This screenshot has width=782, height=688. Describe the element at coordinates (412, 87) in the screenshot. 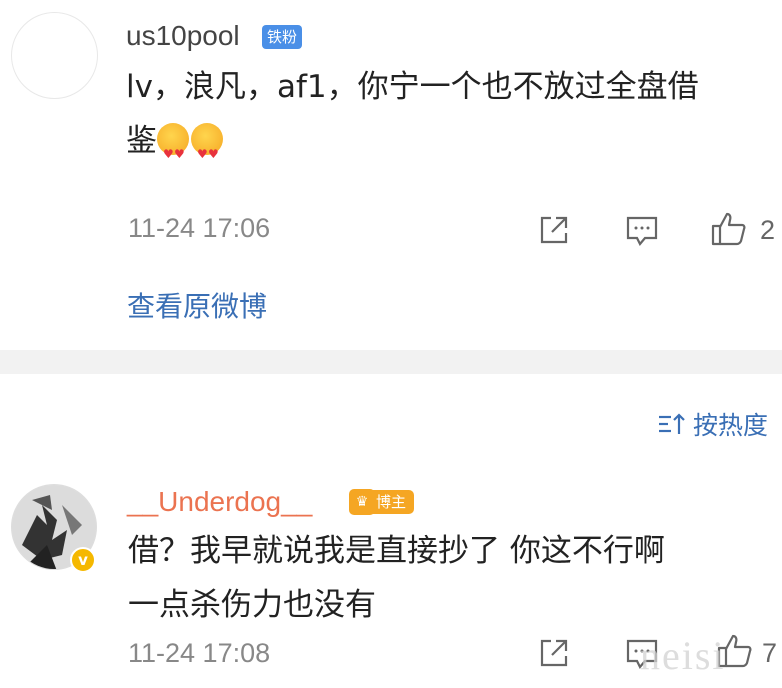

I see `comment-text-line: lv，浪凡，af1，你宁一个也不放过全盘借` at that location.